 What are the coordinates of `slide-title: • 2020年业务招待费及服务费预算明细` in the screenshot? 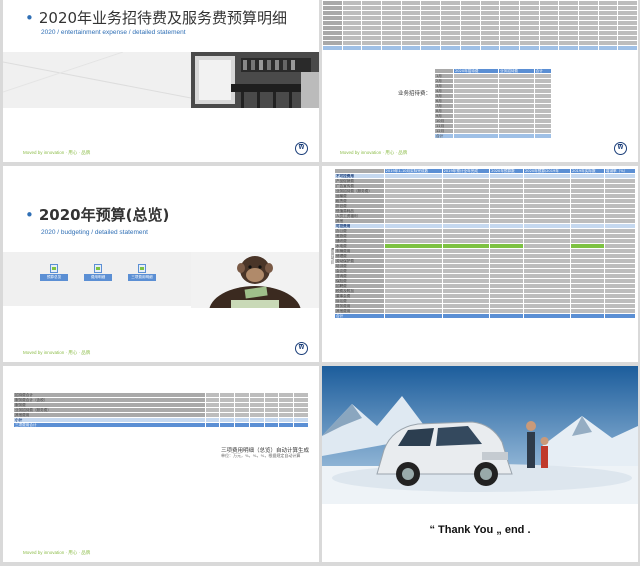 It's located at (156, 18).